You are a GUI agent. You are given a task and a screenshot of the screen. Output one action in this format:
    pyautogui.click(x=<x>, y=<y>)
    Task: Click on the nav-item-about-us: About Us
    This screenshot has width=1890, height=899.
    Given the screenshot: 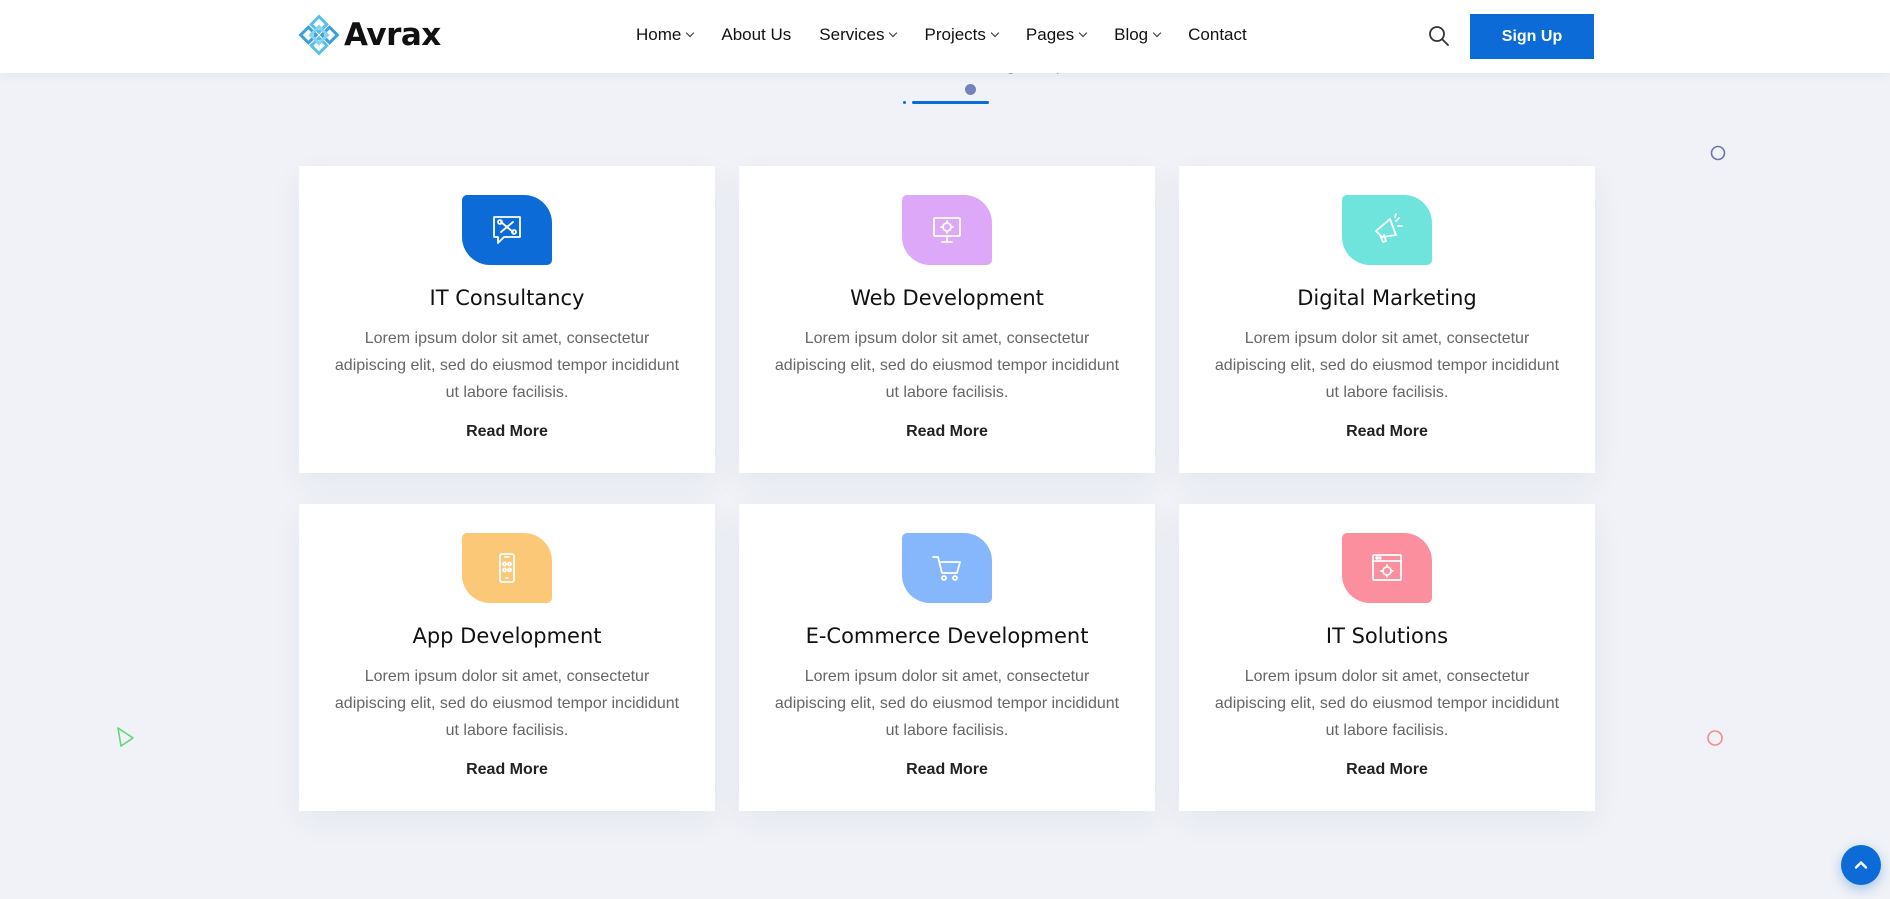 What is the action you would take?
    pyautogui.click(x=756, y=35)
    